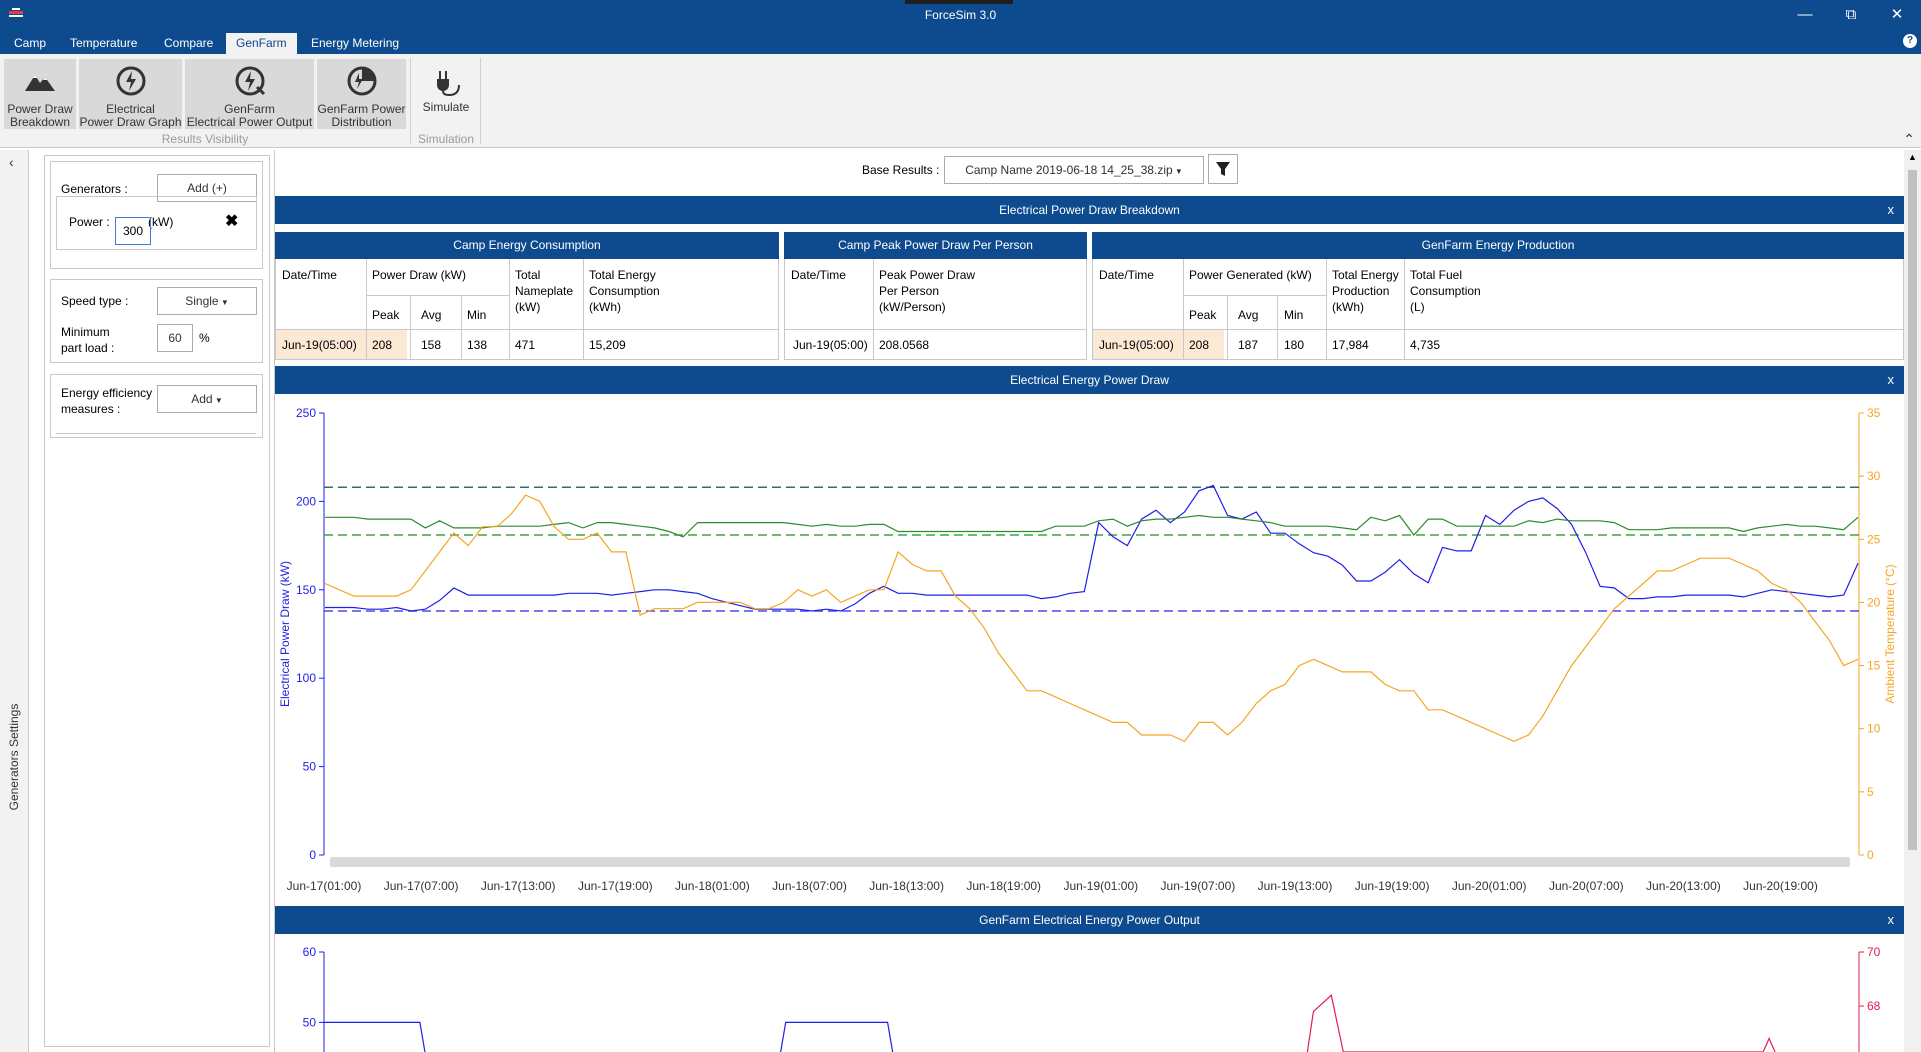 The image size is (1921, 1052). I want to click on eem-add-dropdown: Add ▼, so click(207, 399).